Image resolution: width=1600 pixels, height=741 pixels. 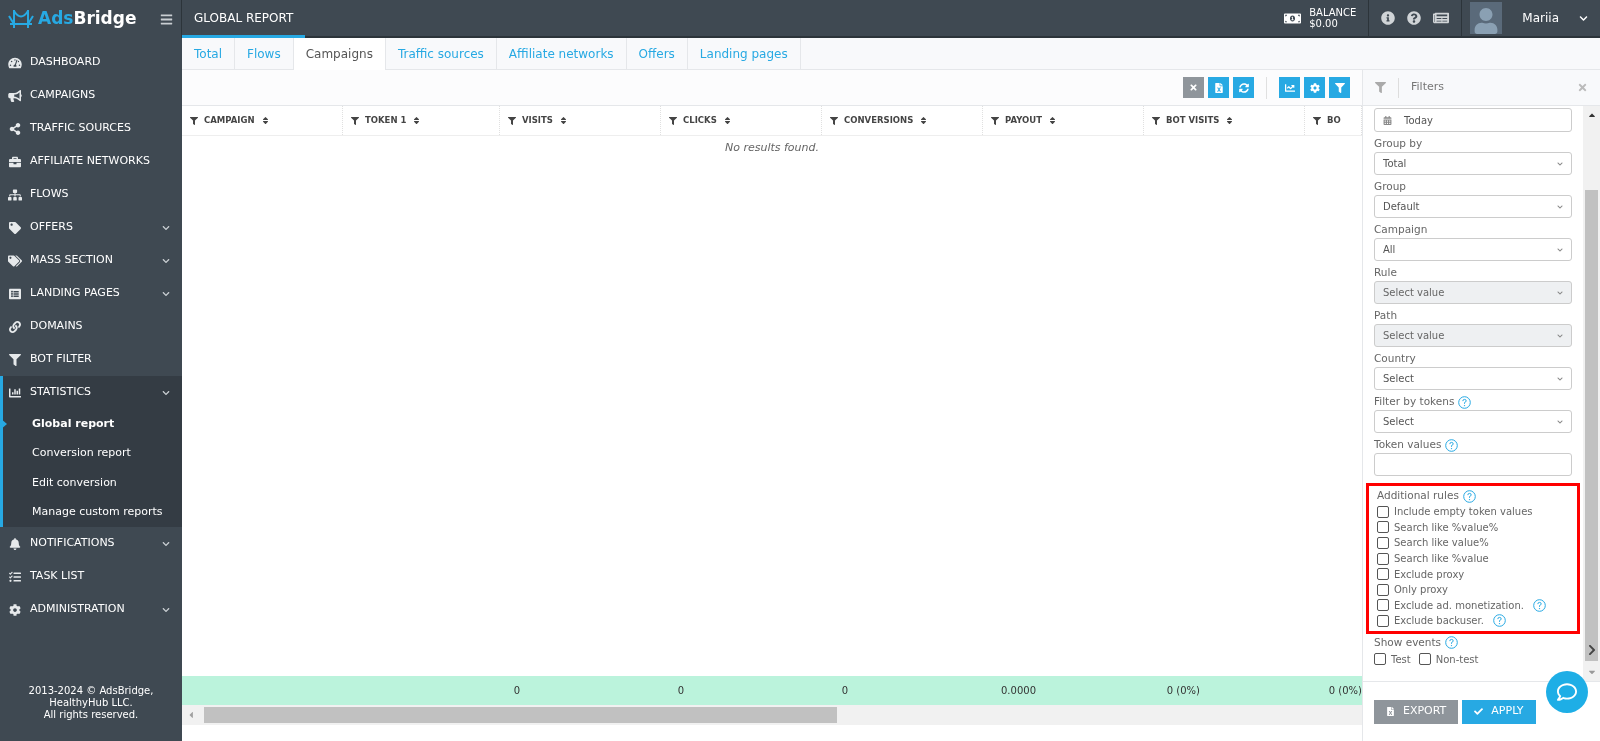 What do you see at coordinates (1395, 359) in the screenshot?
I see `field-label: Country` at bounding box center [1395, 359].